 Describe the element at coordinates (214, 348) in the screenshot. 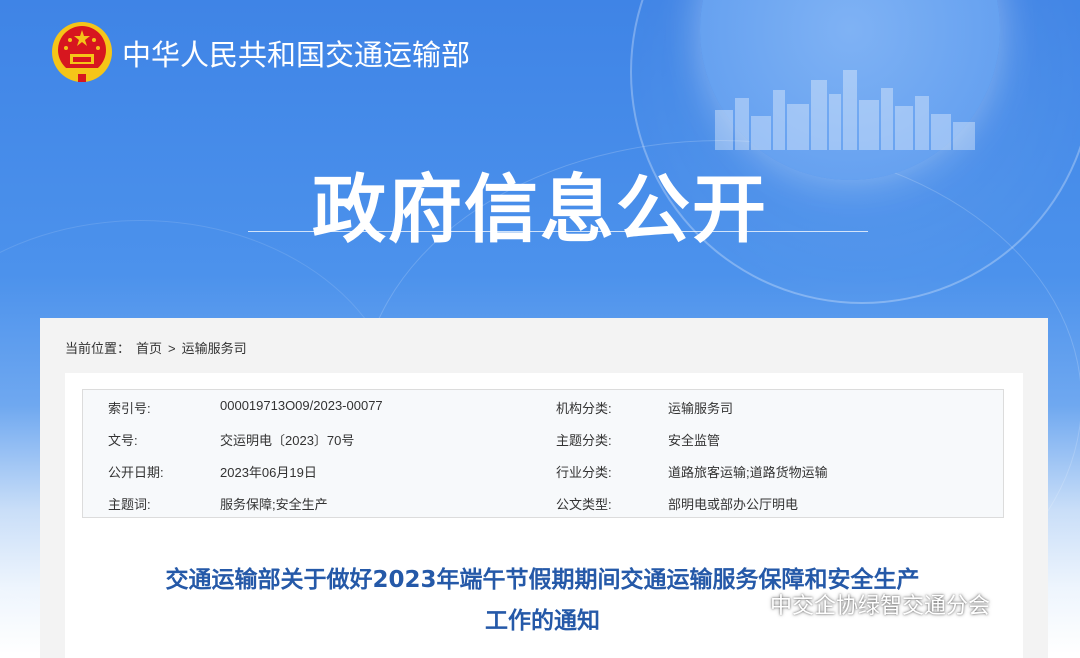

I see `breadcrumb-current-link: 运输服务司` at that location.